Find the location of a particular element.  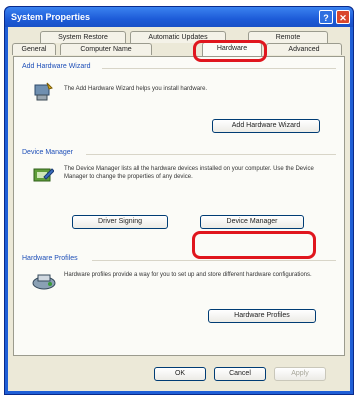

apply-button: Apply is located at coordinates (300, 374).